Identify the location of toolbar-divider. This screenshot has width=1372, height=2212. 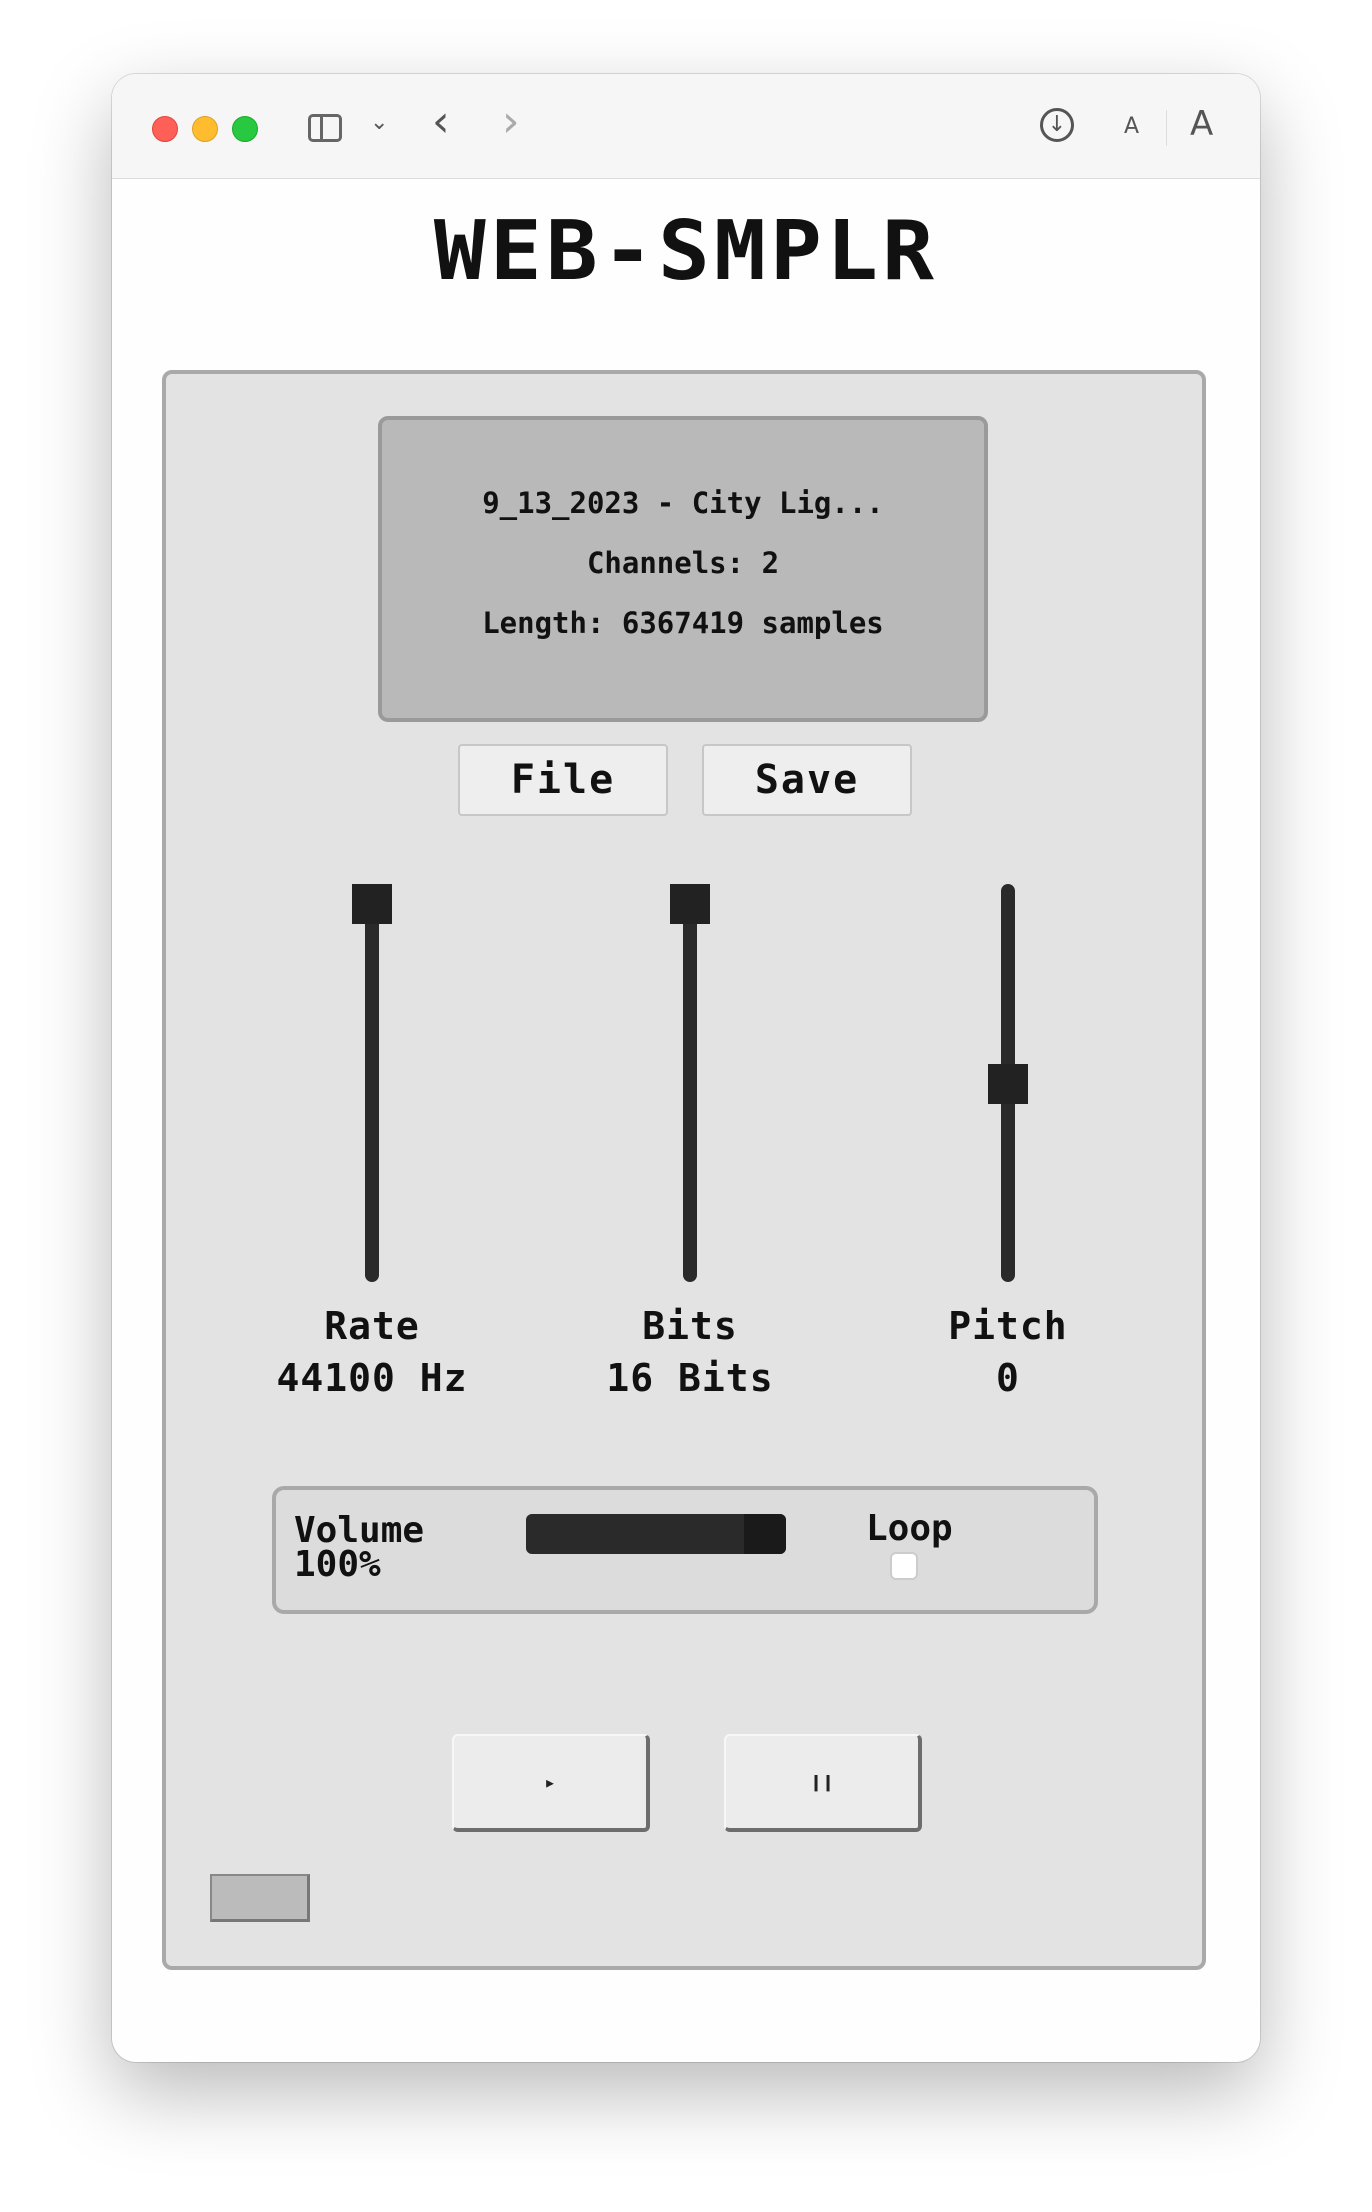
(1166, 128).